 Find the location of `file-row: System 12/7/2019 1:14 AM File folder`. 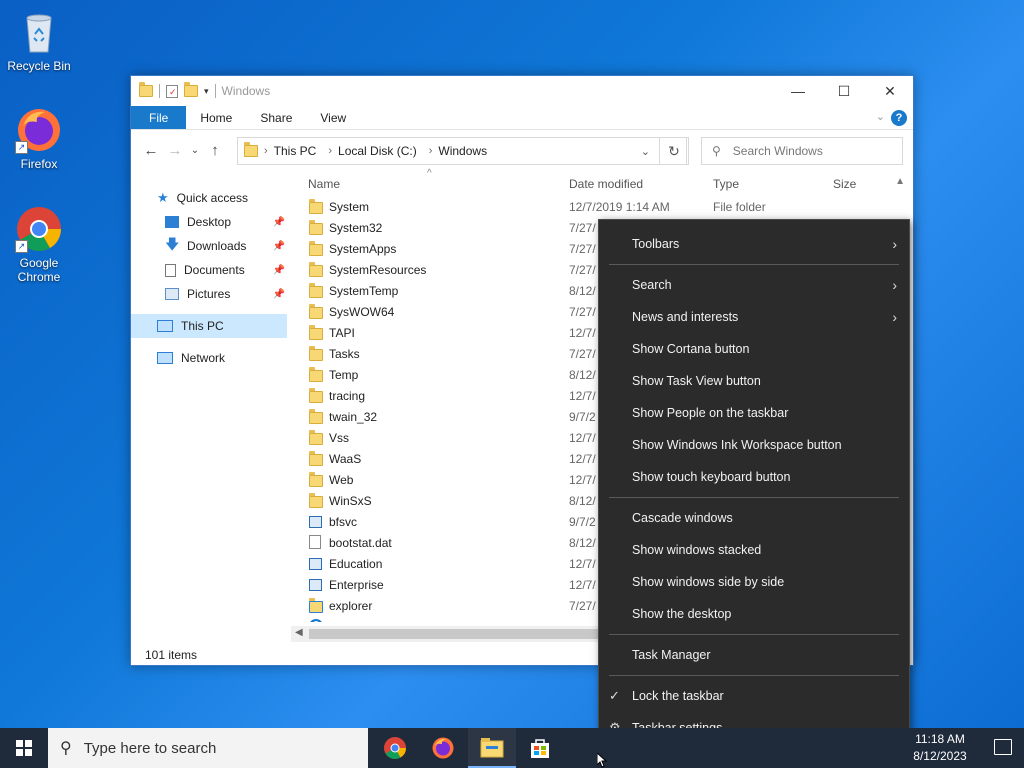

file-row: System 12/7/2019 1:14 AM File folder is located at coordinates (606, 206).